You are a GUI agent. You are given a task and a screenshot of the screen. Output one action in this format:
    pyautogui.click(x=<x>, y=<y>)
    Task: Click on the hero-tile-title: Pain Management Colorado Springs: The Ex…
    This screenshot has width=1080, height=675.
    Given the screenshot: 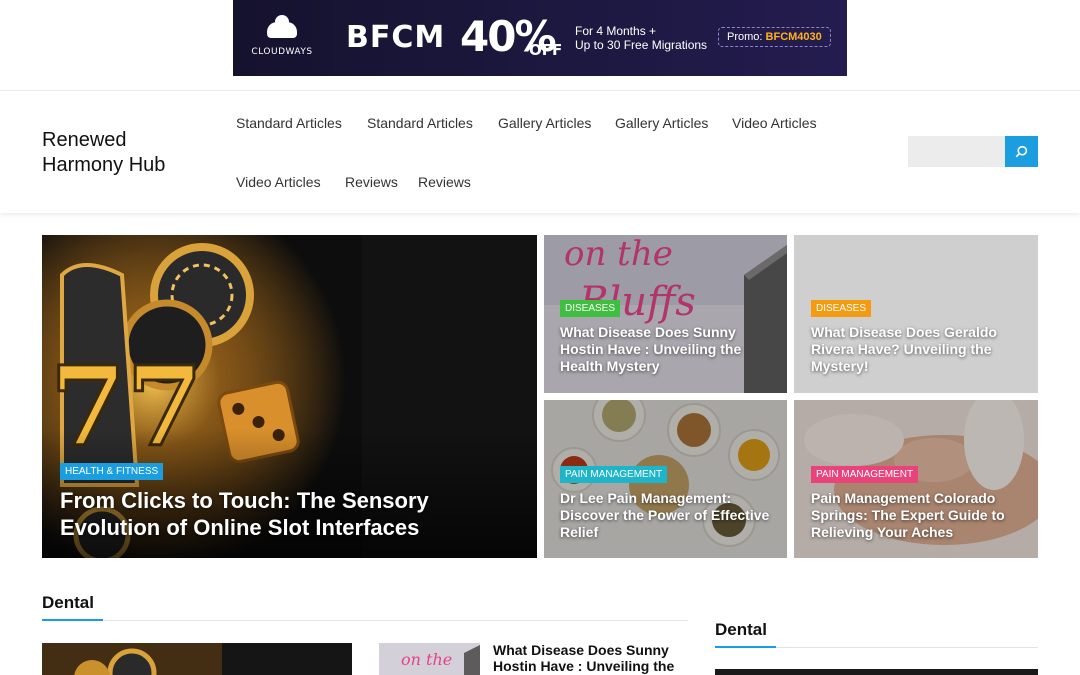 What is the action you would take?
    pyautogui.click(x=918, y=515)
    